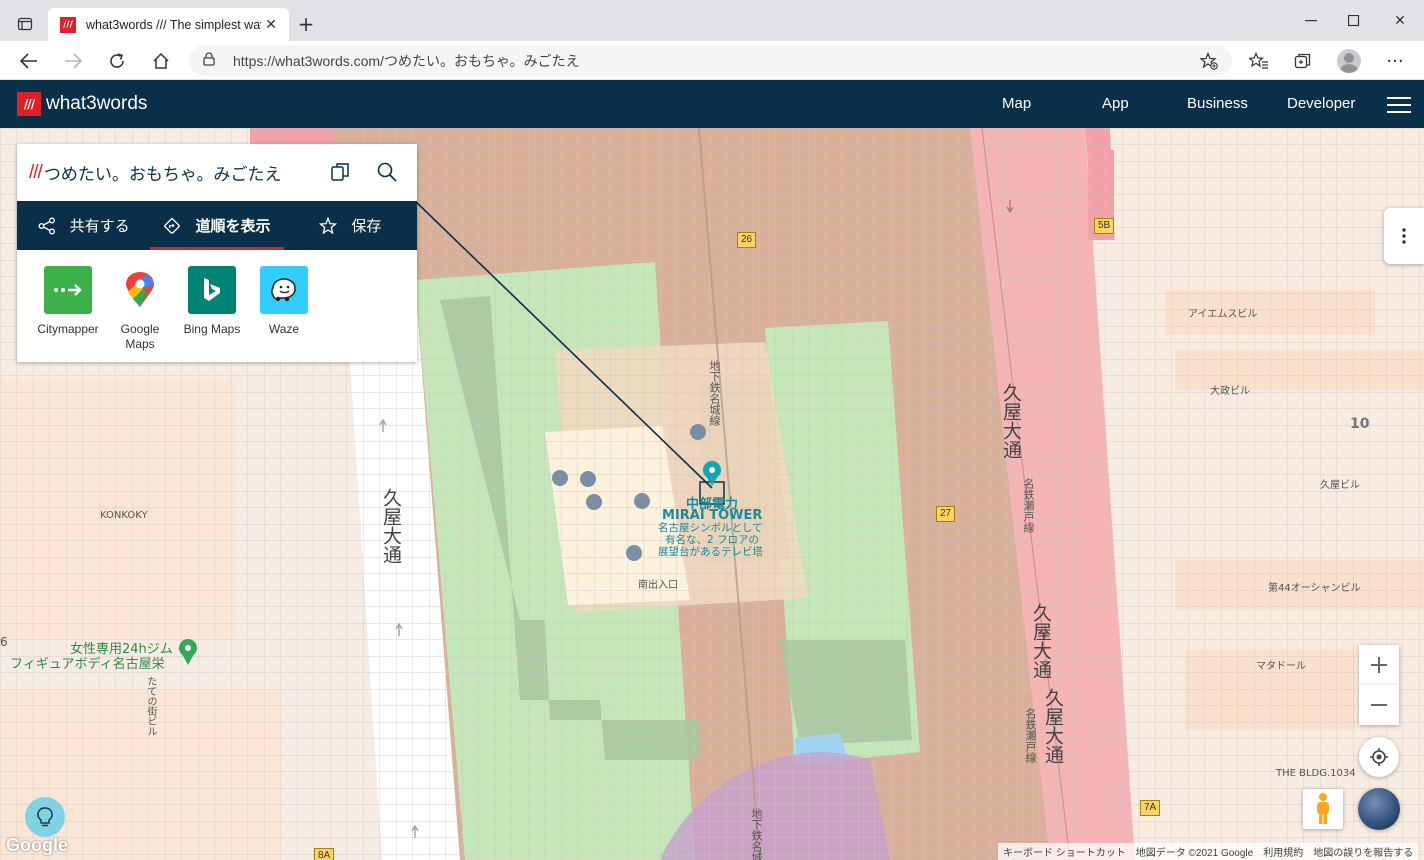 This screenshot has width=1424, height=860. I want to click on tips-button, so click(45, 817).